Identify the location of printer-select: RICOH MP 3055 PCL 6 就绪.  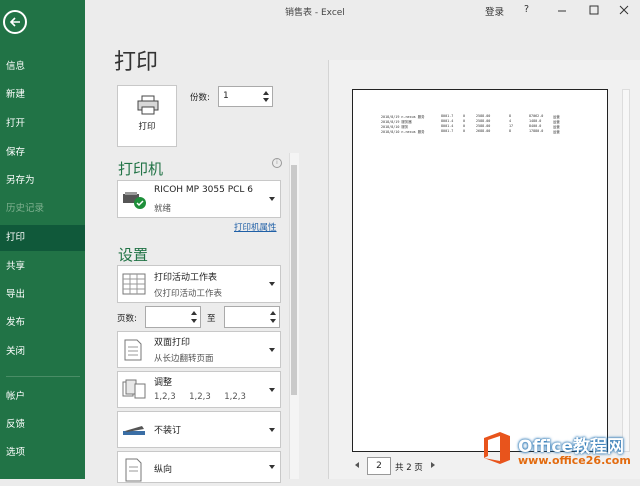
(199, 199).